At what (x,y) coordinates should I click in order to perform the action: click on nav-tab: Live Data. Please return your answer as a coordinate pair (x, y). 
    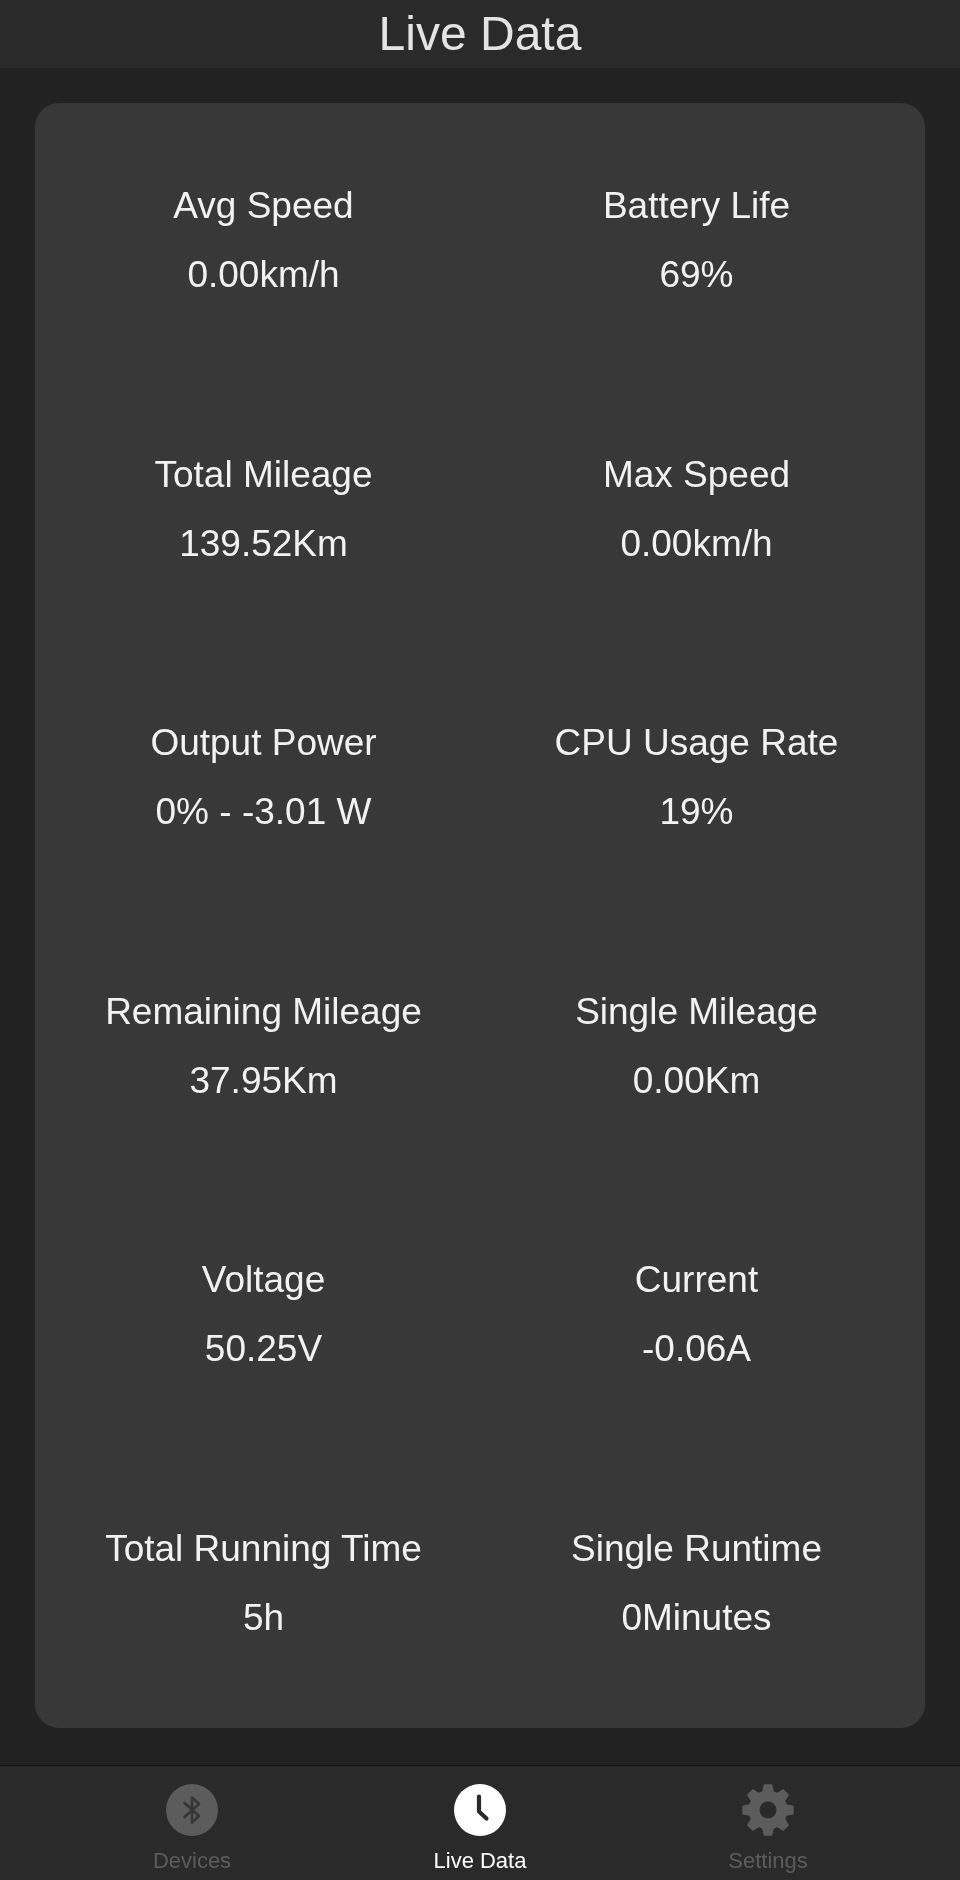
    Looking at the image, I should click on (480, 1823).